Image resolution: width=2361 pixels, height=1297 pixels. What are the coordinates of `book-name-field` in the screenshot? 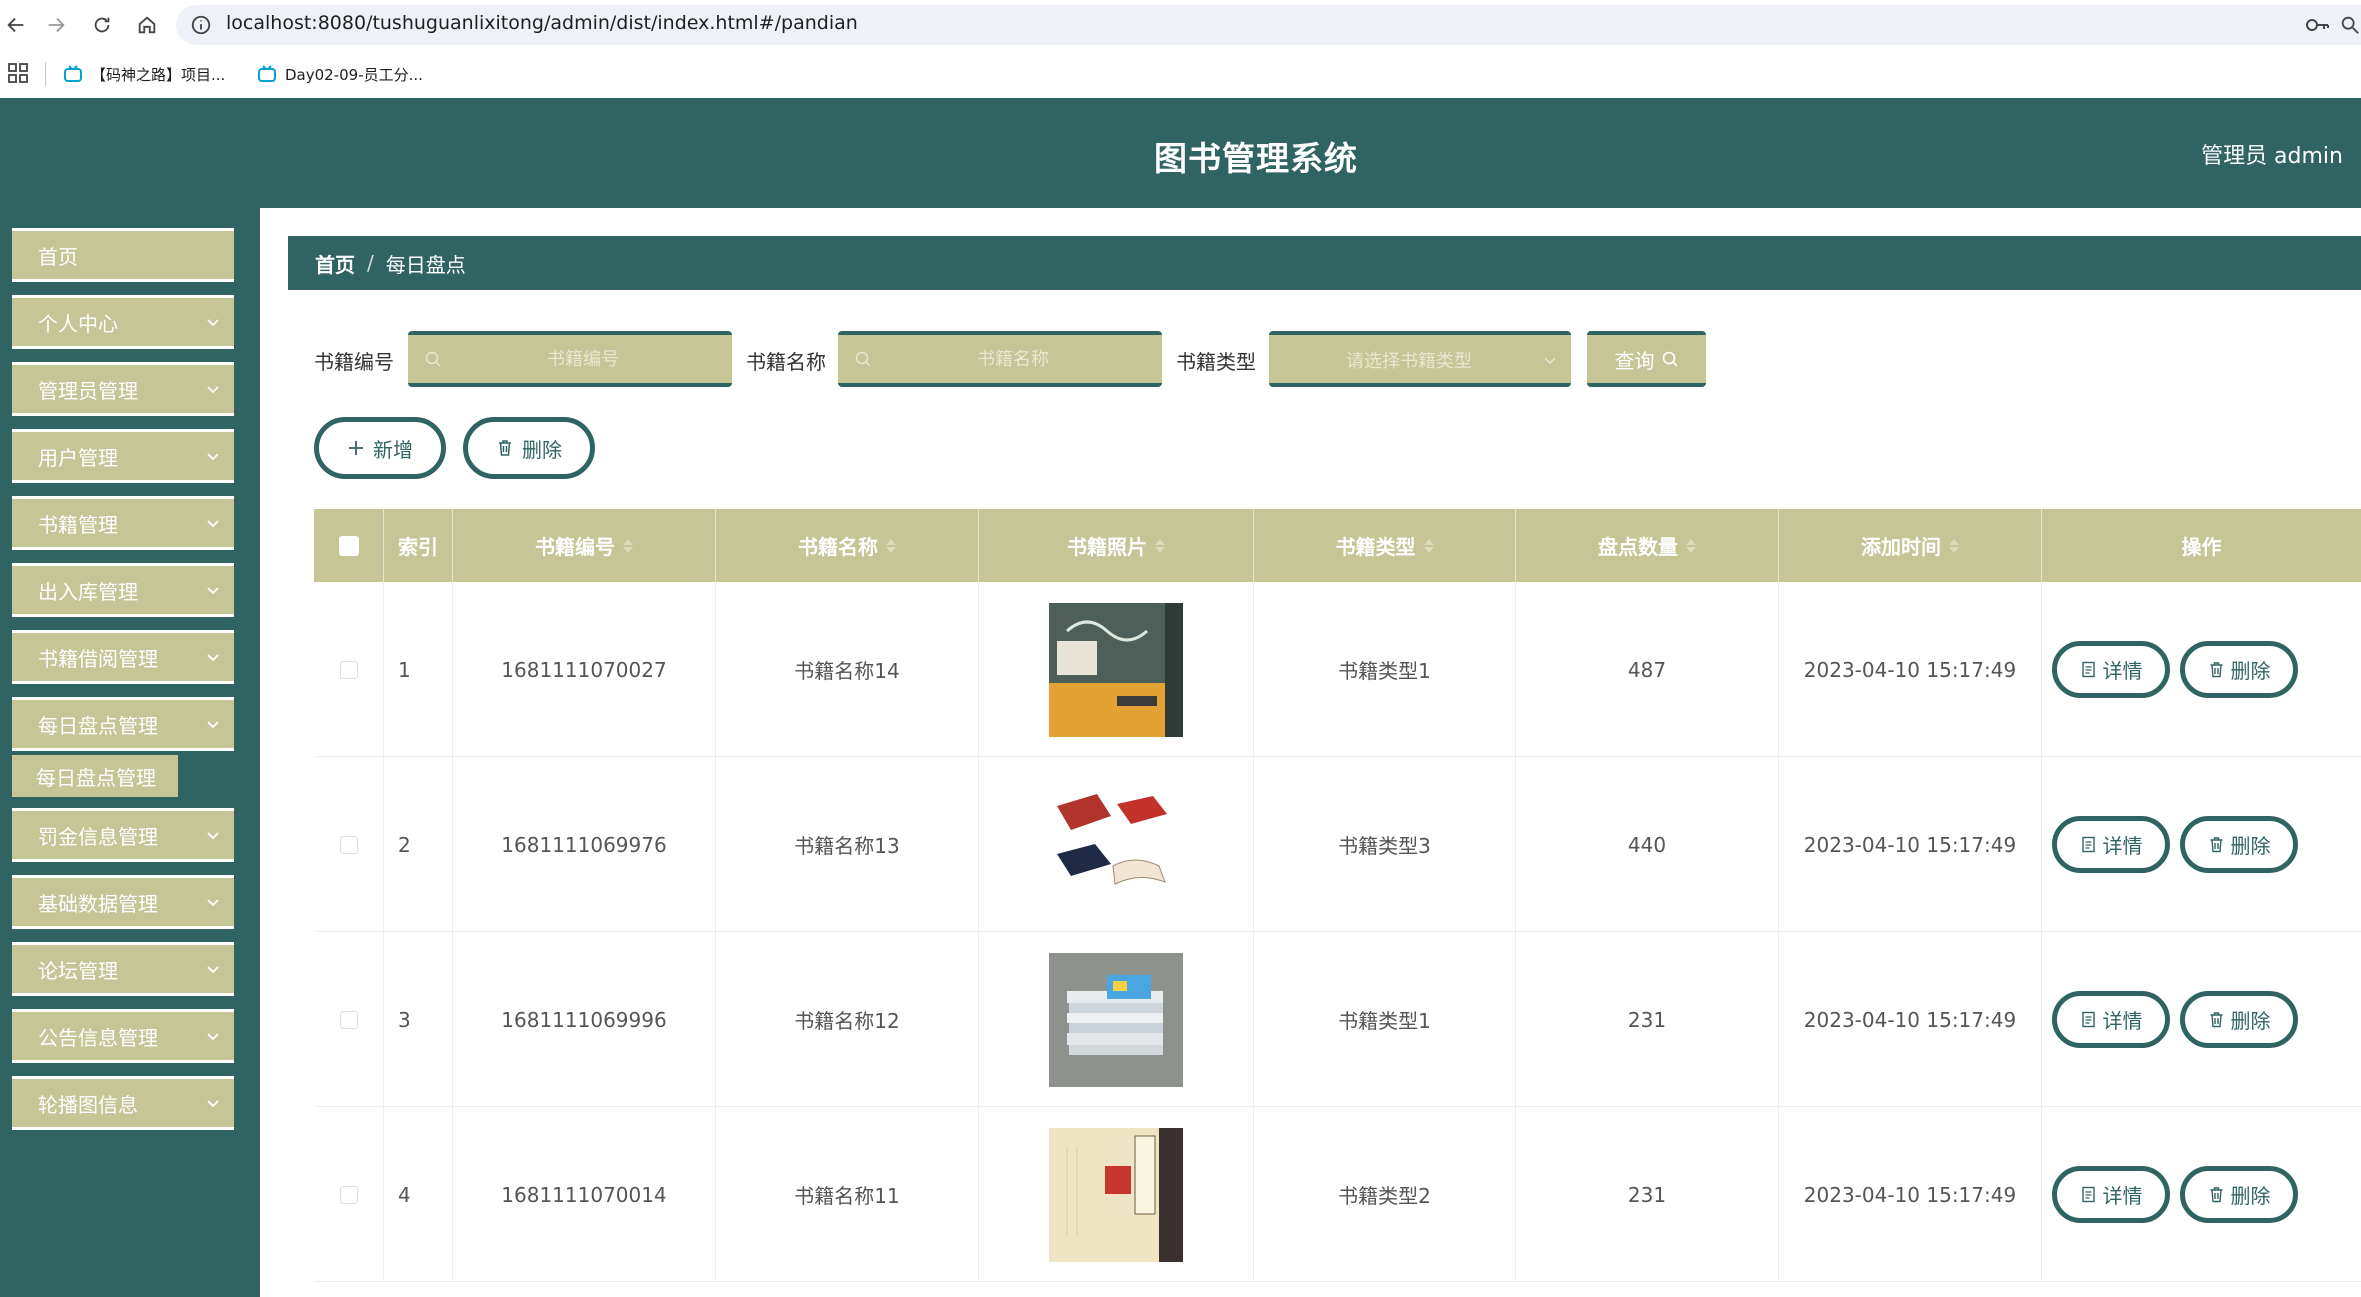 It's located at (1000, 359).